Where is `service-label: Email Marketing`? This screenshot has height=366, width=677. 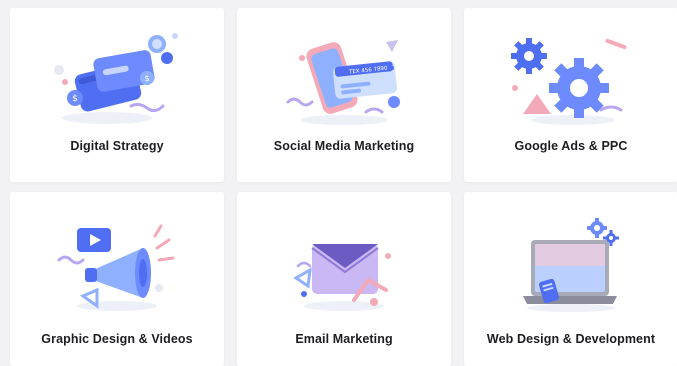
service-label: Email Marketing is located at coordinates (344, 339).